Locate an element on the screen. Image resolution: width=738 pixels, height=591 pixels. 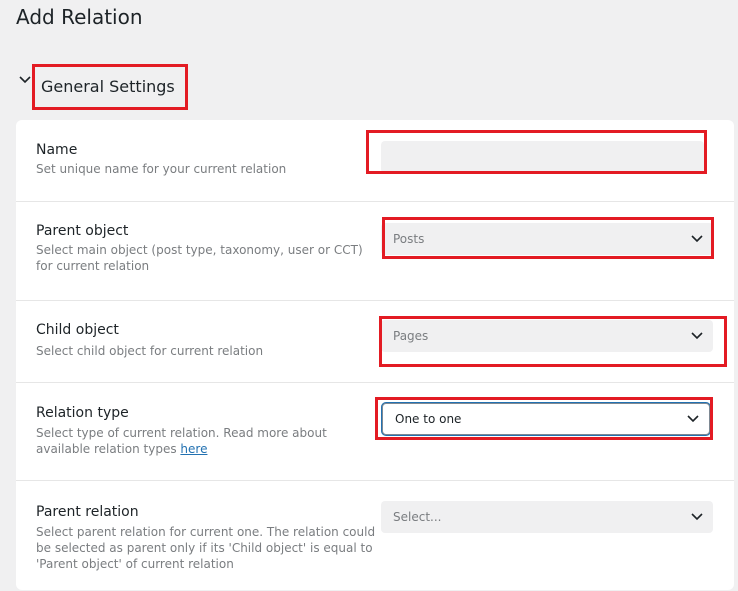
relation-type-select: One to one is located at coordinates (546, 419).